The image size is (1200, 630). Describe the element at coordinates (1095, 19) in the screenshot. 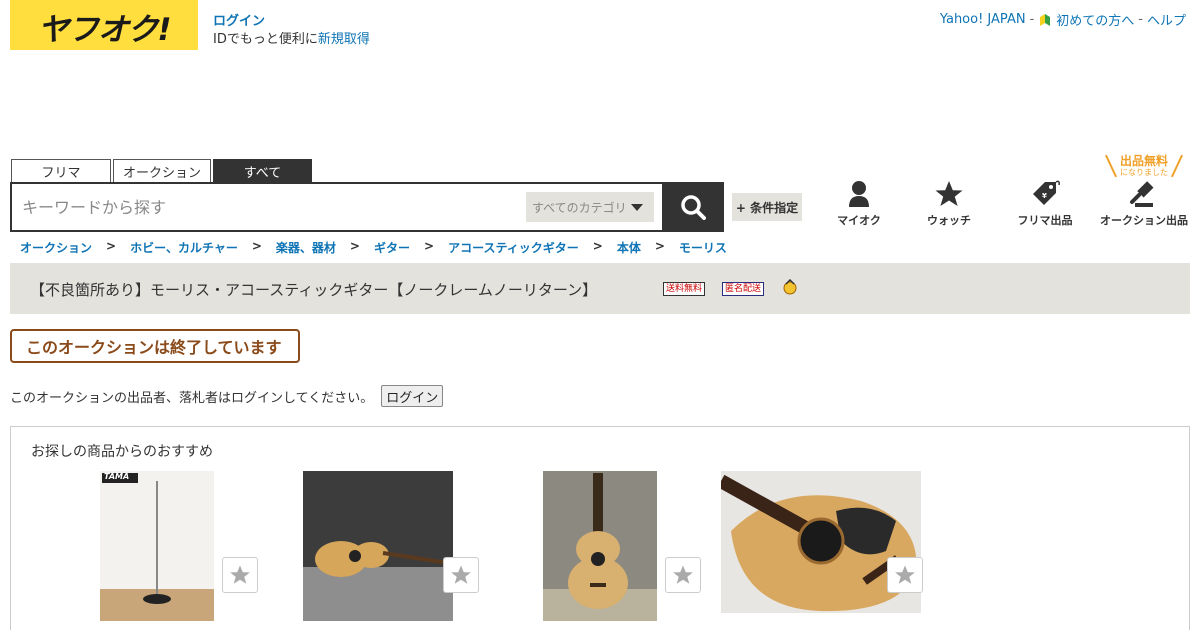

I see `first-time-link: 初めての方へ` at that location.